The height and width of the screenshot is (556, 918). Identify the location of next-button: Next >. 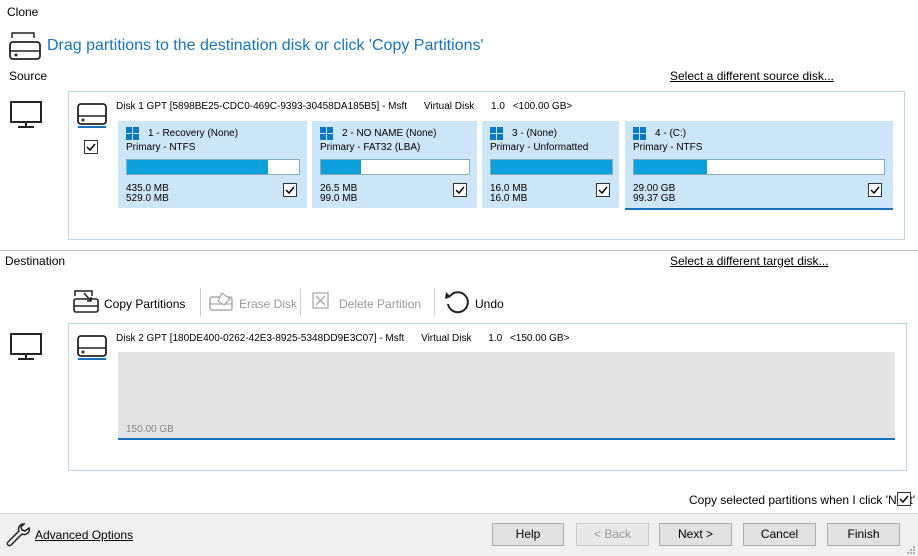
(695, 534).